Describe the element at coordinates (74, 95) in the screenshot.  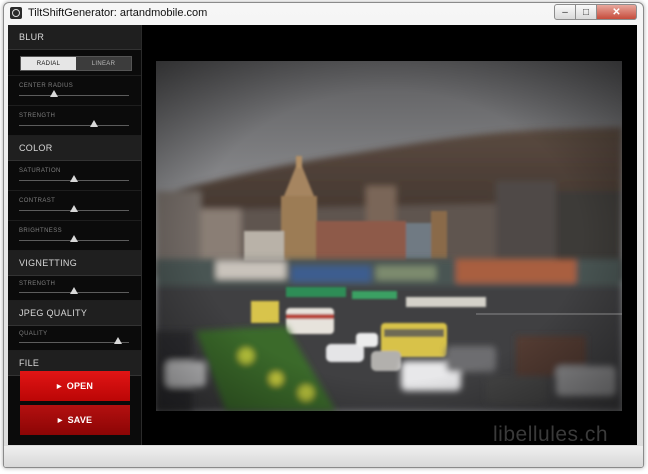
I see `center-radius-track` at that location.